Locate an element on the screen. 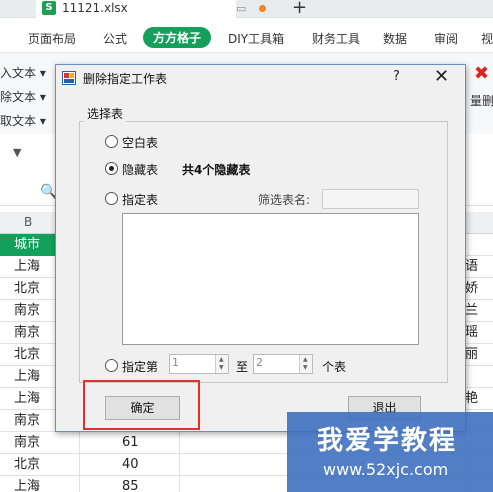 This screenshot has width=493, height=492. batch-delete-icon: ✖ is located at coordinates (481, 73).